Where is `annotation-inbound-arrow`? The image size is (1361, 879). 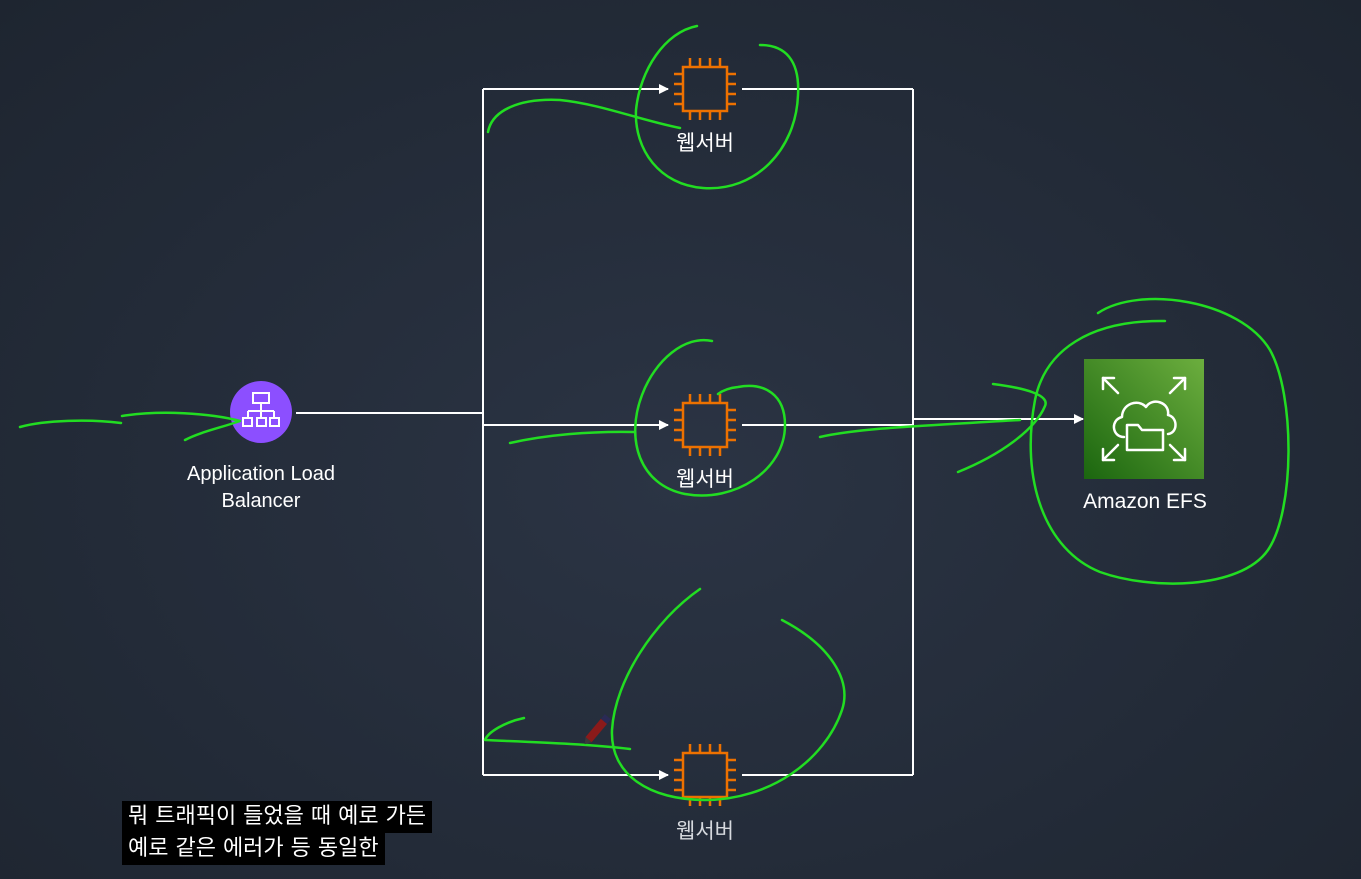 annotation-inbound-arrow is located at coordinates (181, 426).